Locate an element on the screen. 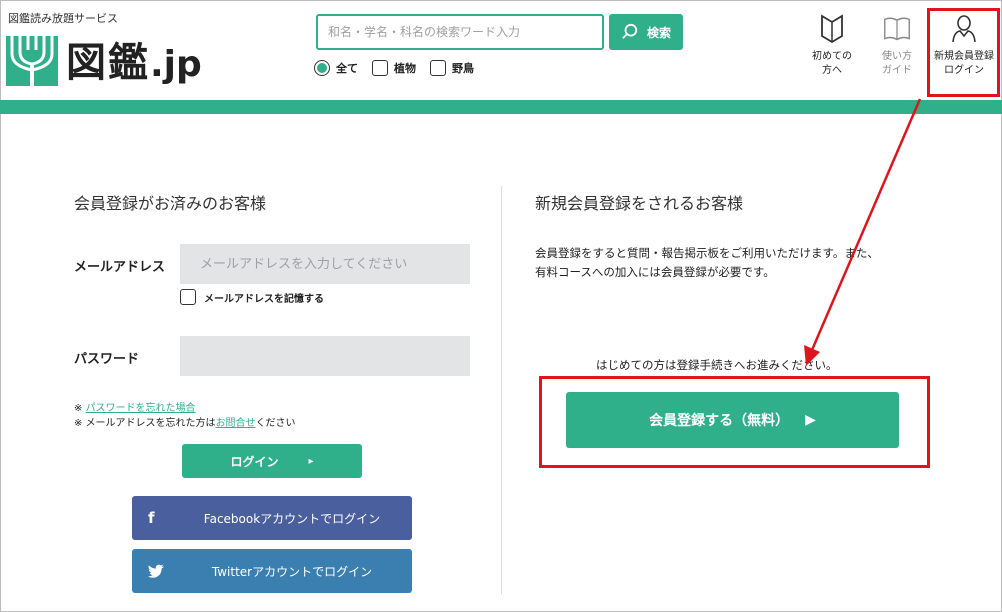 The image size is (1002, 612). nav-first-time: 初めての 方へ is located at coordinates (832, 46).